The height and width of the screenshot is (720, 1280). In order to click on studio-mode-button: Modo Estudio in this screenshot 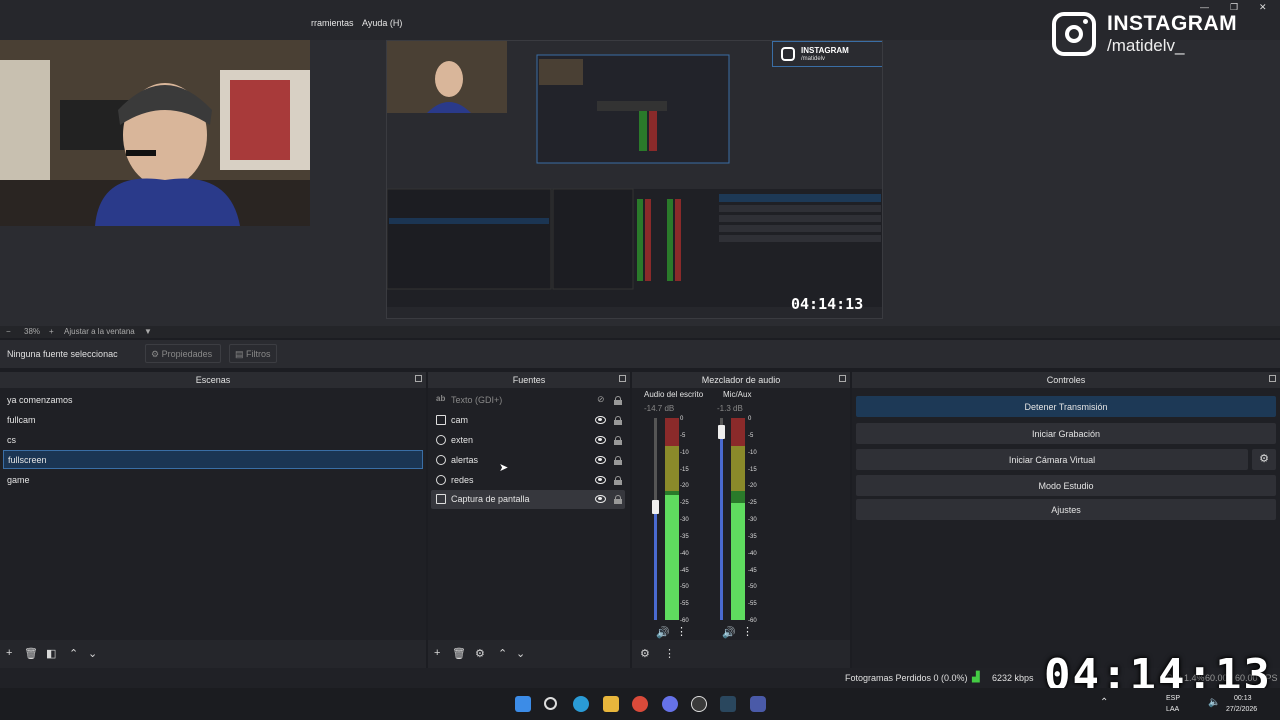, I will do `click(1066, 485)`.